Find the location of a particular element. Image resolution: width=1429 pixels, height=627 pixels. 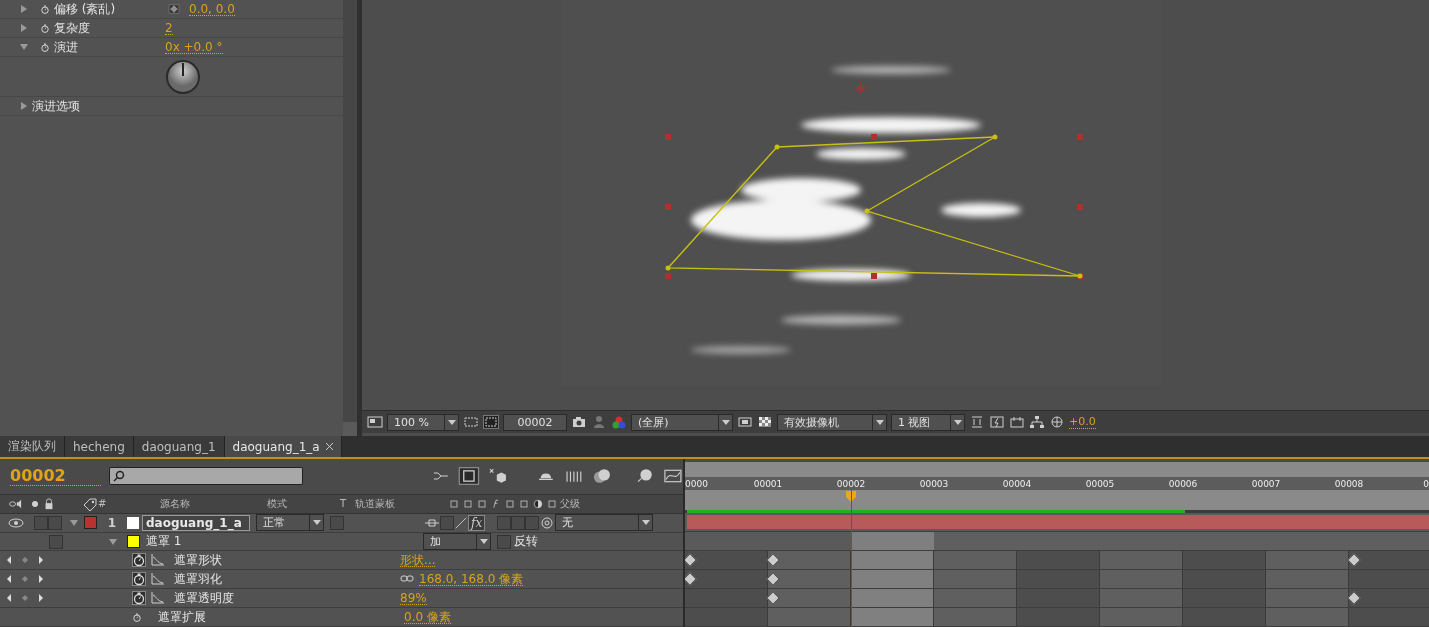

mask-name: 遮罩 1 is located at coordinates (284, 541).